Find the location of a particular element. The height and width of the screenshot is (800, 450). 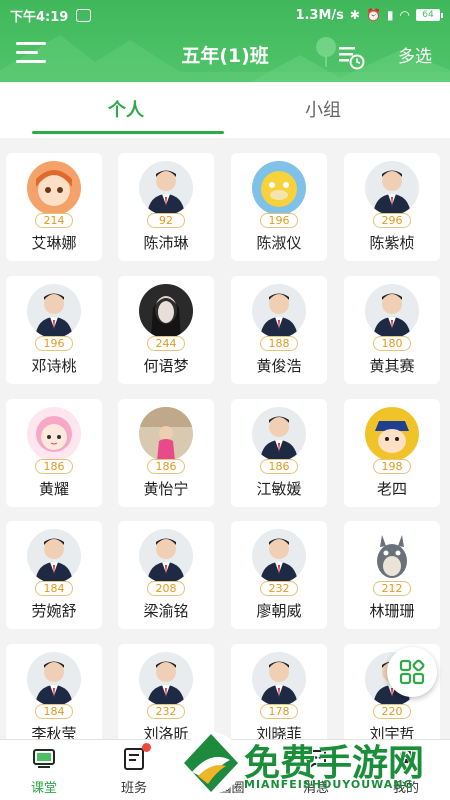

student-card: 184 劳婉舒 is located at coordinates (54, 575).